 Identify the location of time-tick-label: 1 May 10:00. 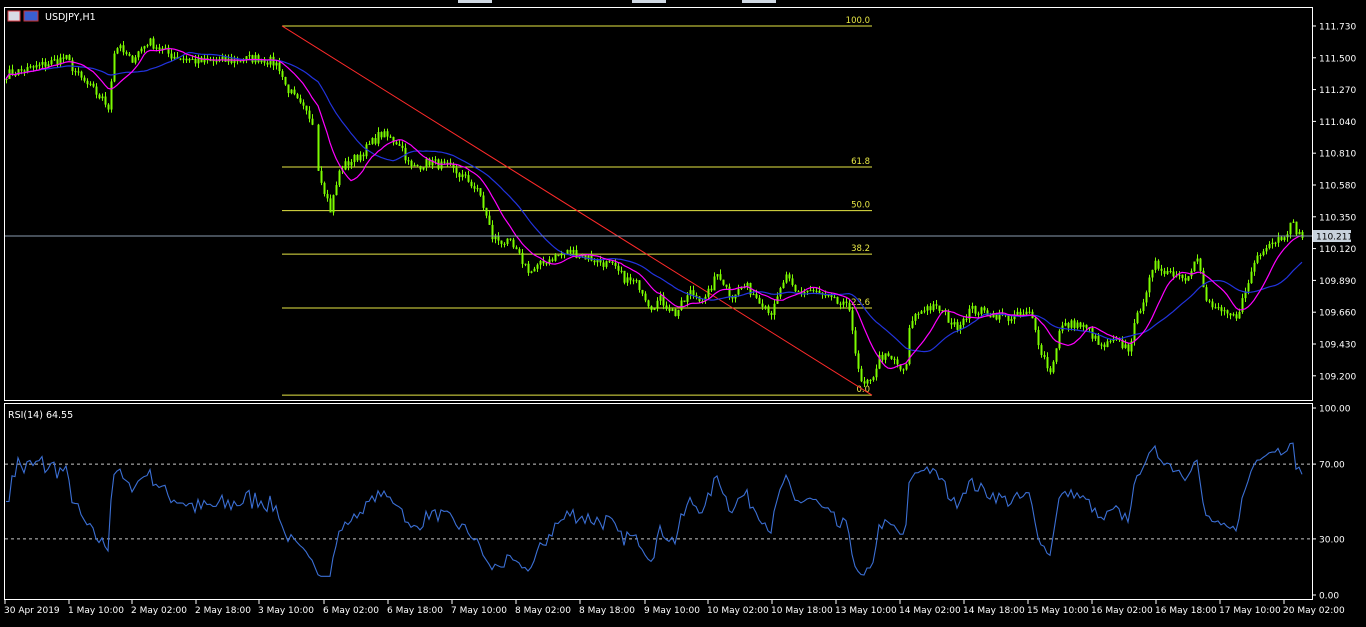
(96, 611).